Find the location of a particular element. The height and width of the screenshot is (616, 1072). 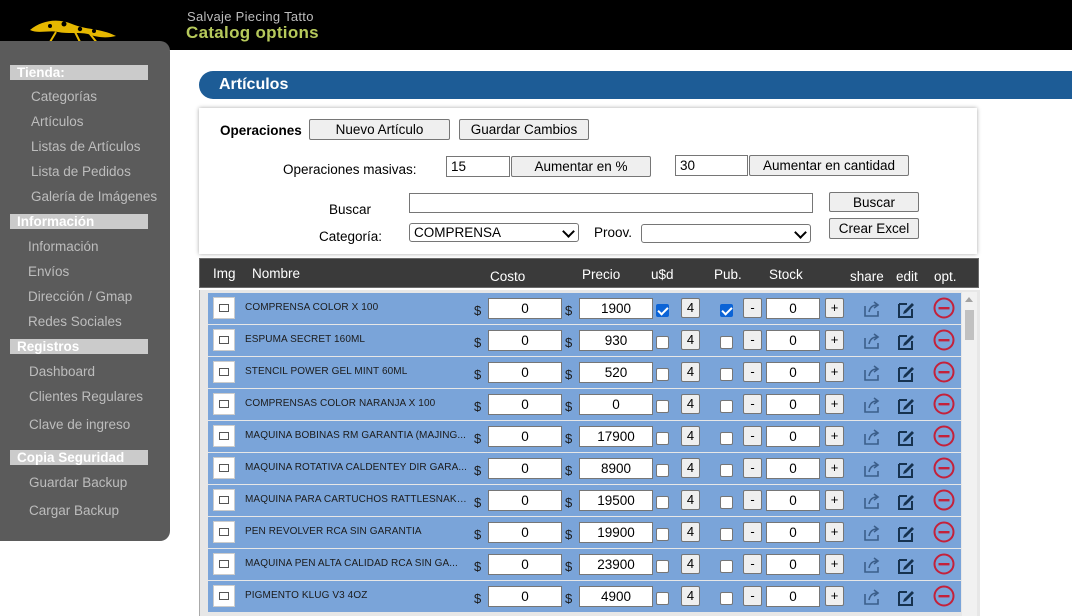

search-input is located at coordinates (611, 203).